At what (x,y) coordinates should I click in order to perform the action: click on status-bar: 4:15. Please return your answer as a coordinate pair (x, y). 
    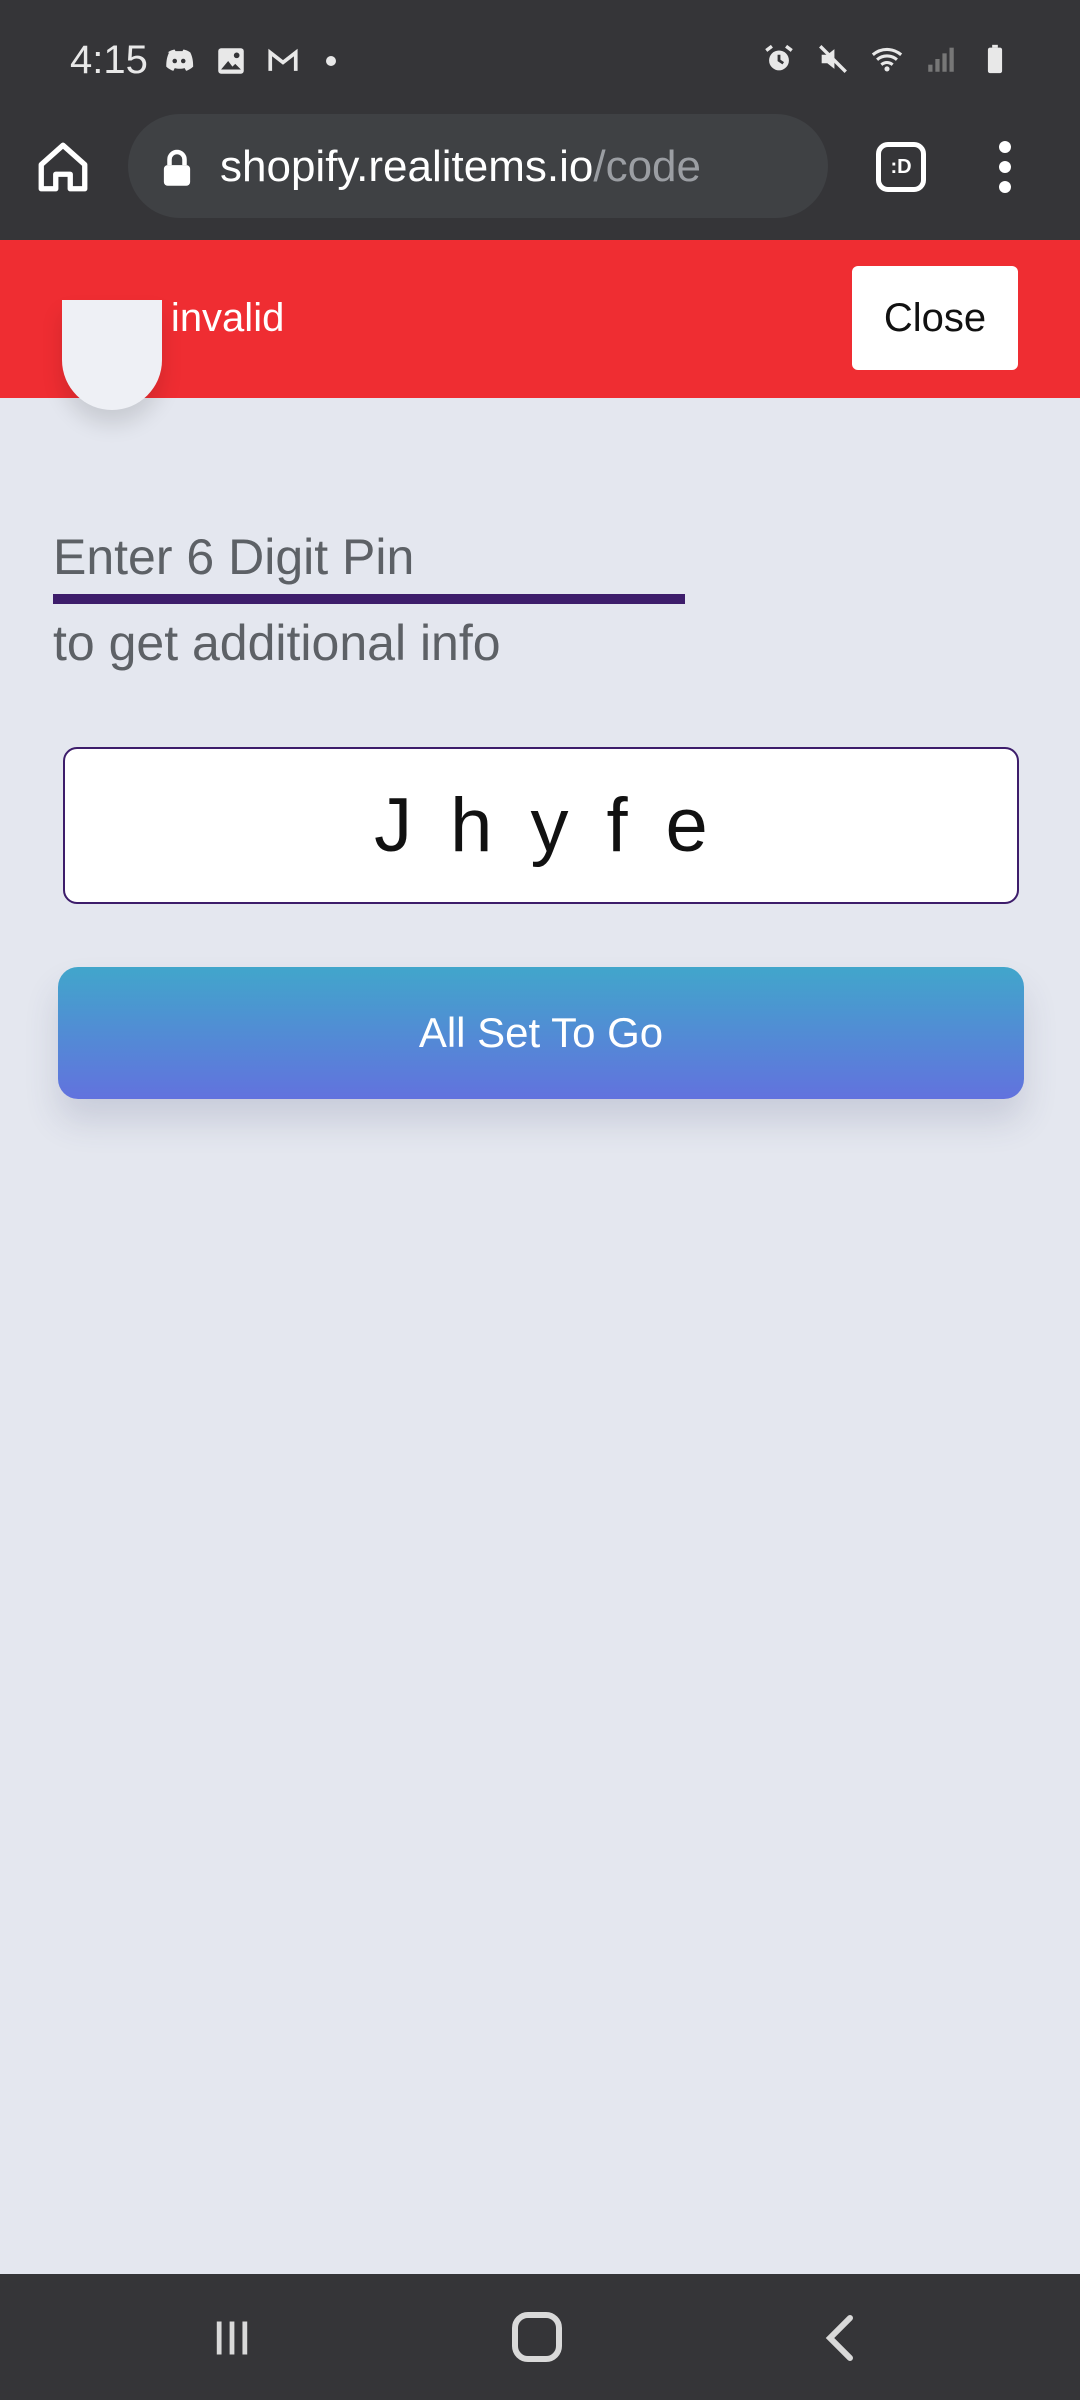
    Looking at the image, I should click on (540, 60).